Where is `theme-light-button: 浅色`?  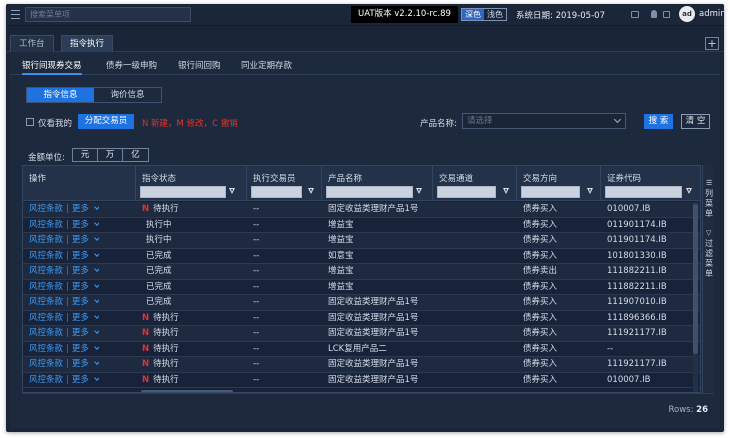 theme-light-button: 浅色 is located at coordinates (495, 14).